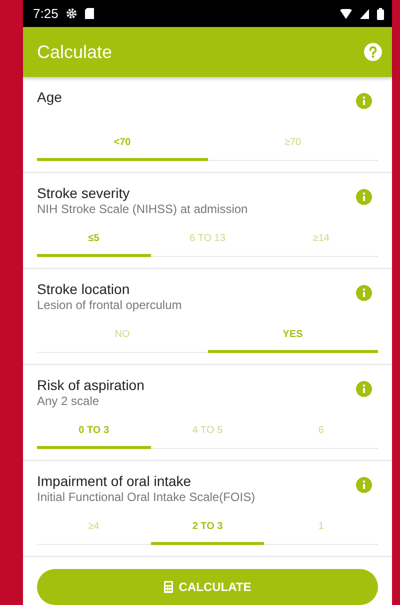 The width and height of the screenshot is (400, 605). I want to click on question-title: Age, so click(50, 97).